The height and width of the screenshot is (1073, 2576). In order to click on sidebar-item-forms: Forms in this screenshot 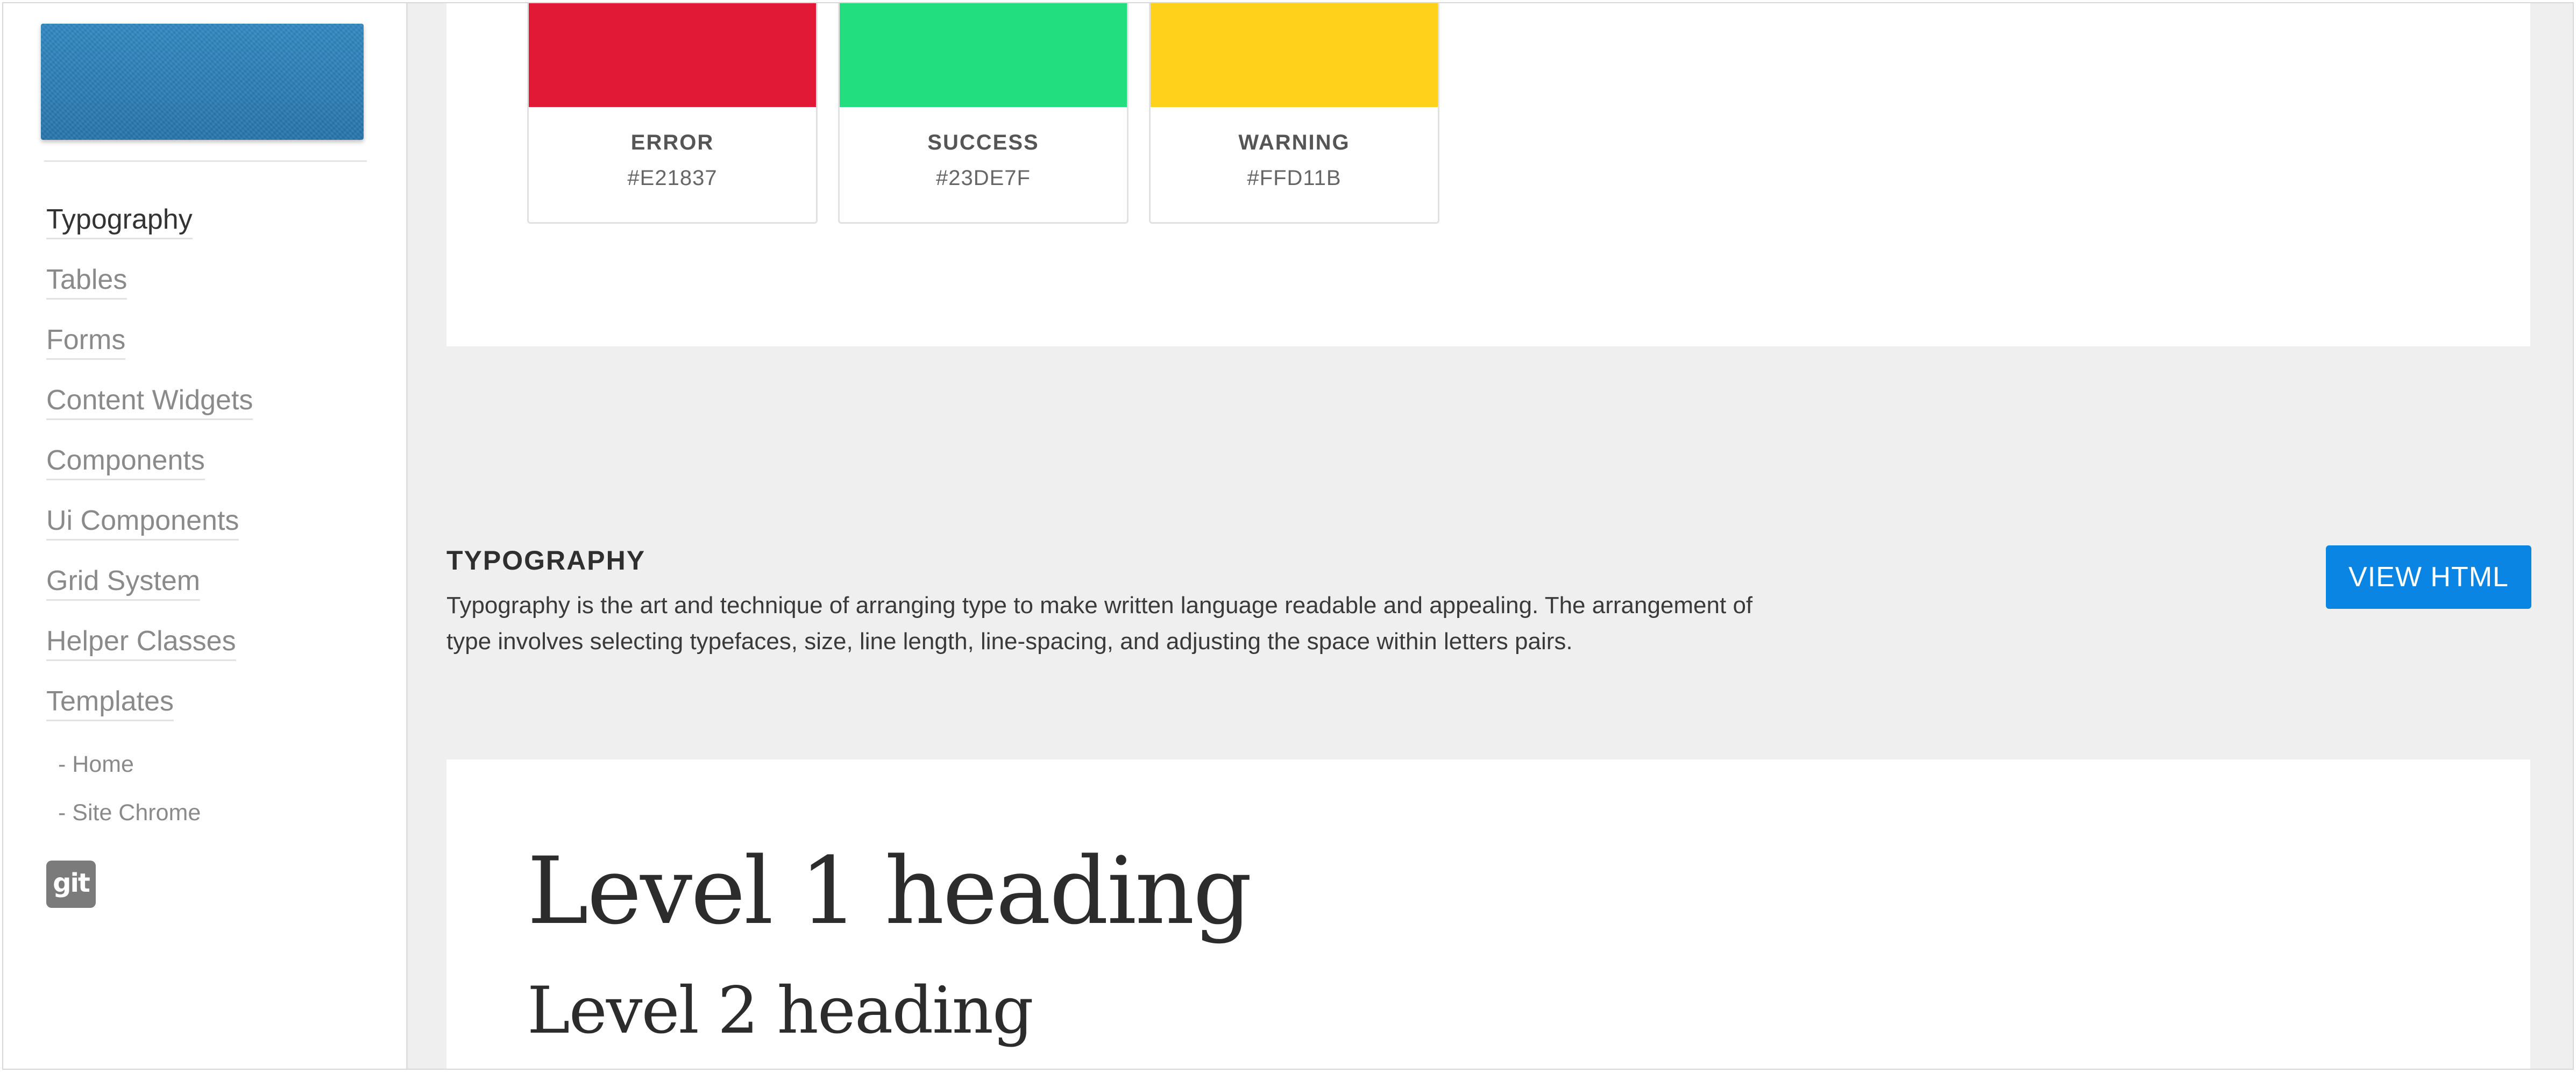, I will do `click(86, 342)`.